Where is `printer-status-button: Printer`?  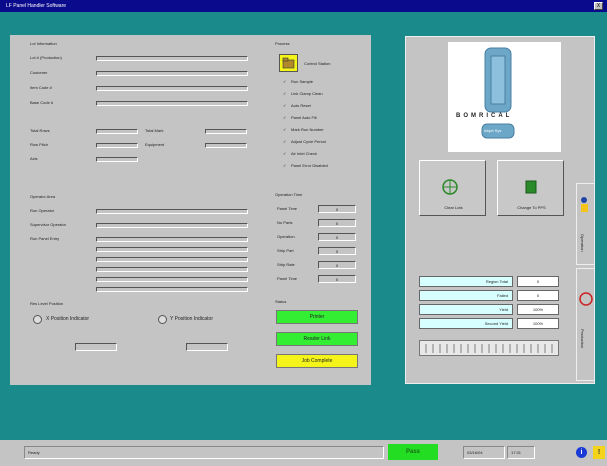
printer-status-button: Printer is located at coordinates (317, 317).